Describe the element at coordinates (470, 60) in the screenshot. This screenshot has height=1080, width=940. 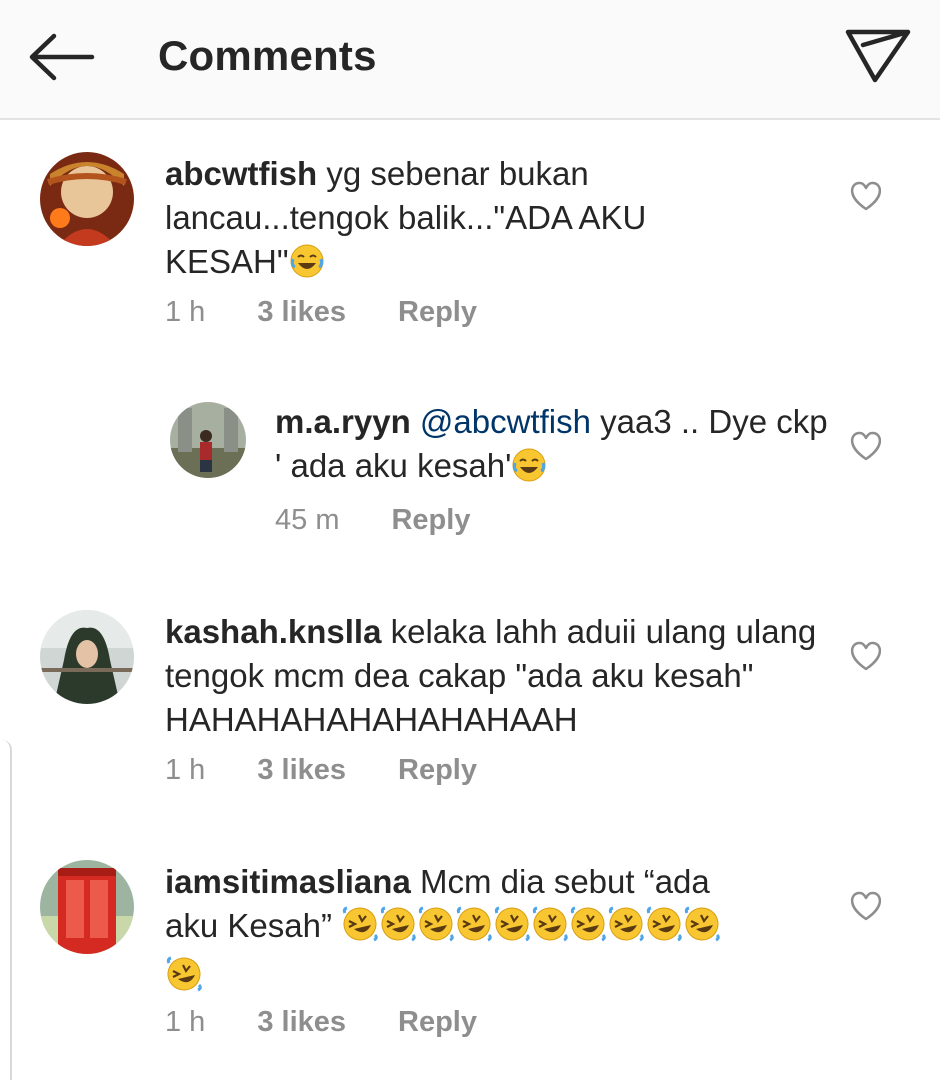
I see `comments-header: Comments` at that location.